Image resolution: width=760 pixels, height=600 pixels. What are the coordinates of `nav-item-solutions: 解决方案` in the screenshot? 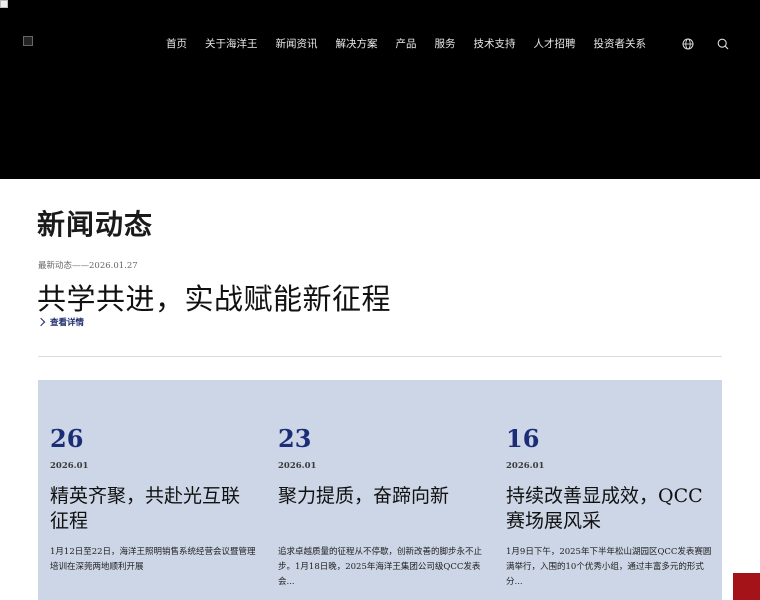 It's located at (357, 43).